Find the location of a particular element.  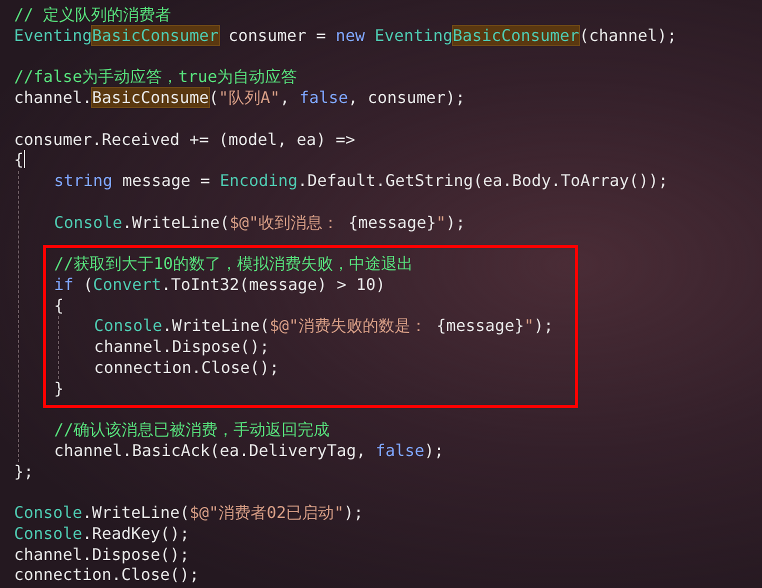

code-line: Console.WriteLine($@"消费失败的数是： {message}"); is located at coordinates (324, 326).